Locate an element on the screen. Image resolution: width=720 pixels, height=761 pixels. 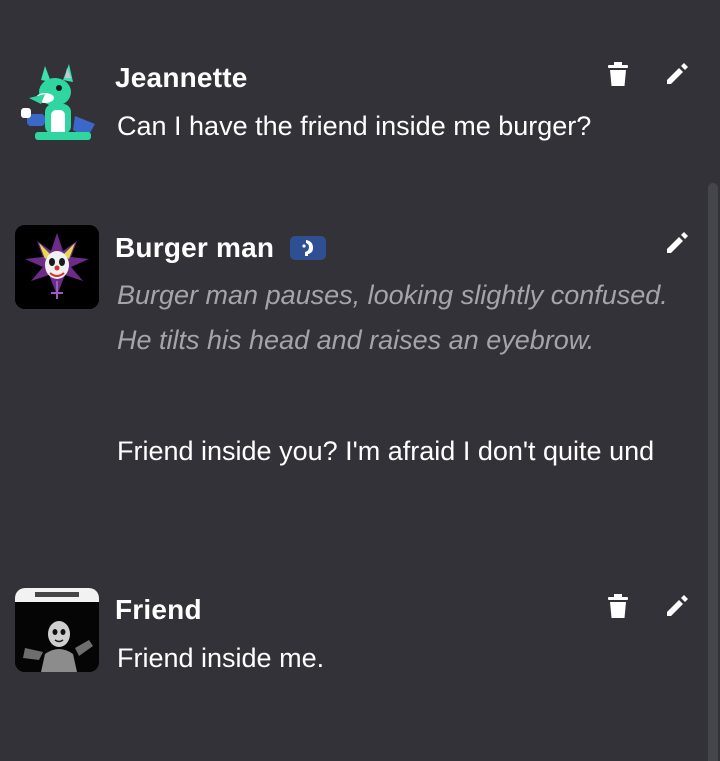
author-row: Jeannette is located at coordinates (181, 78).